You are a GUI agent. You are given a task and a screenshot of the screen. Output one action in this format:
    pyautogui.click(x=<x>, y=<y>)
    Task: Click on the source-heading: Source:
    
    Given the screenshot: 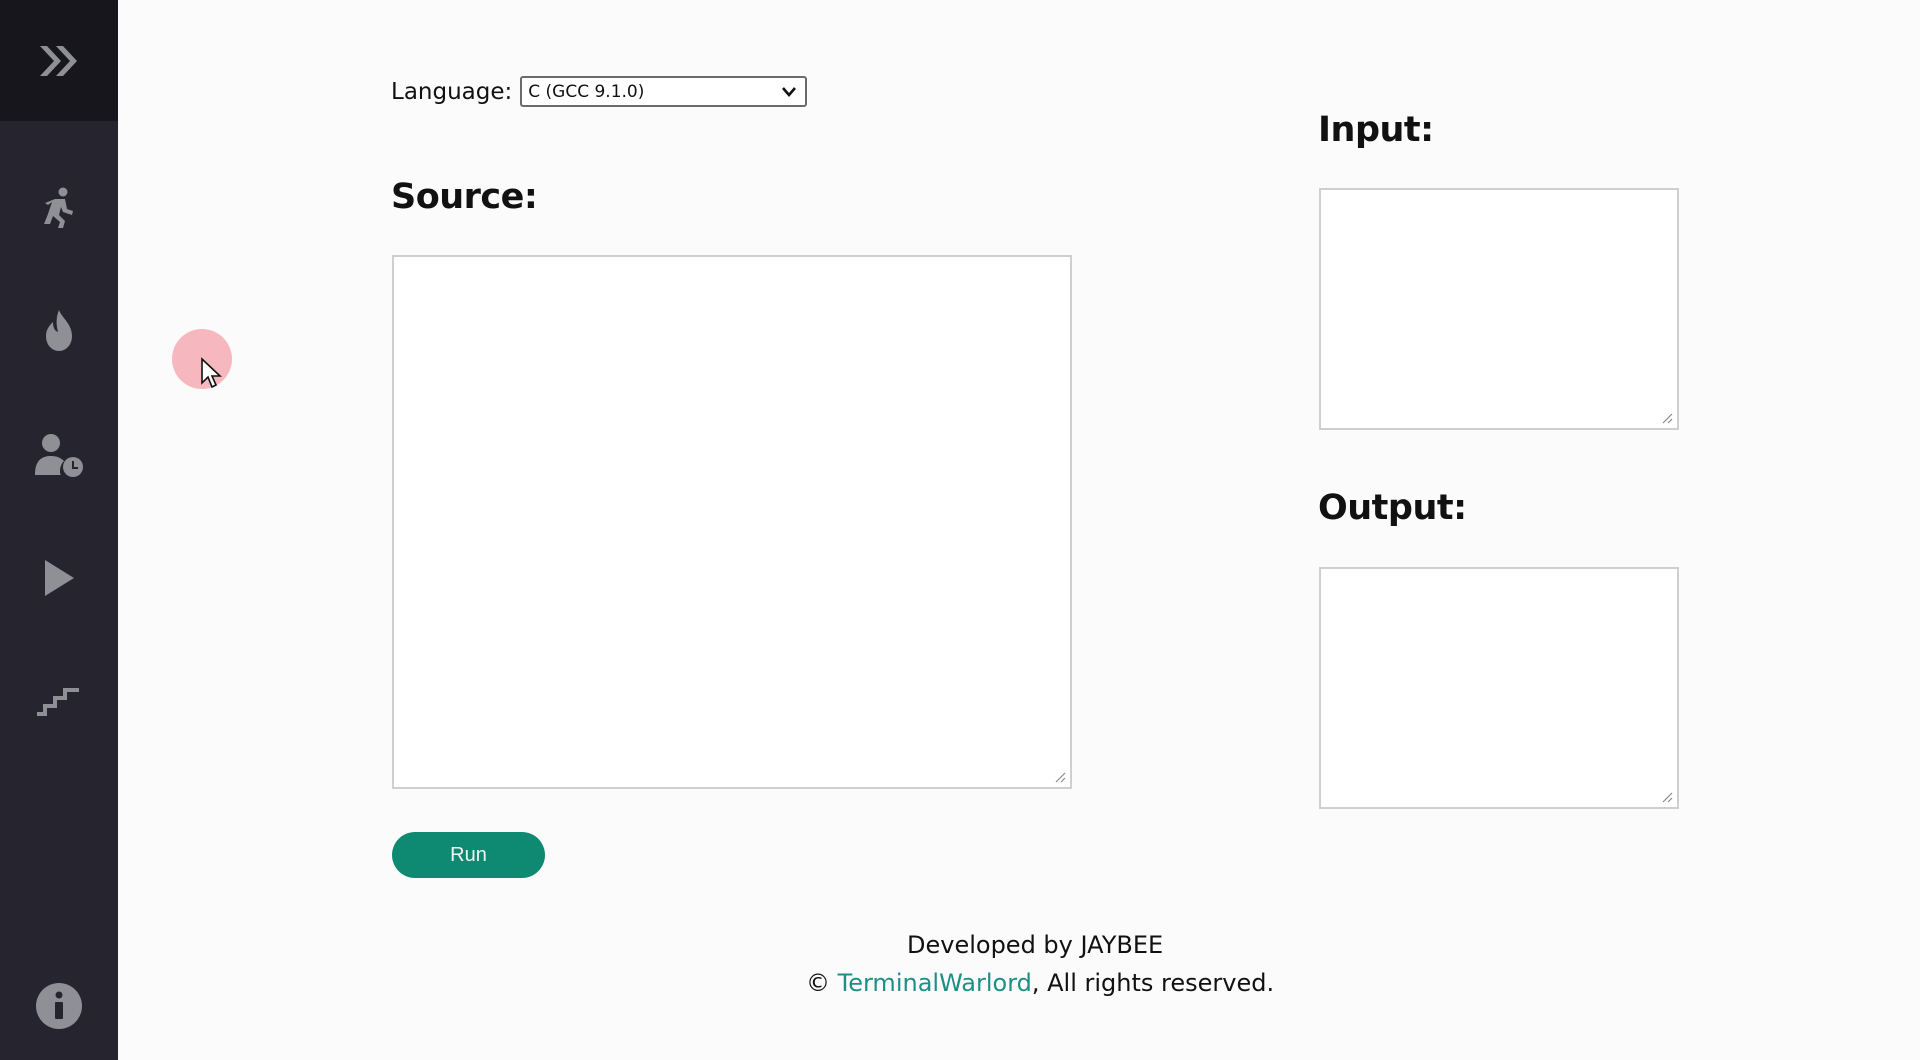 What is the action you would take?
    pyautogui.click(x=464, y=197)
    